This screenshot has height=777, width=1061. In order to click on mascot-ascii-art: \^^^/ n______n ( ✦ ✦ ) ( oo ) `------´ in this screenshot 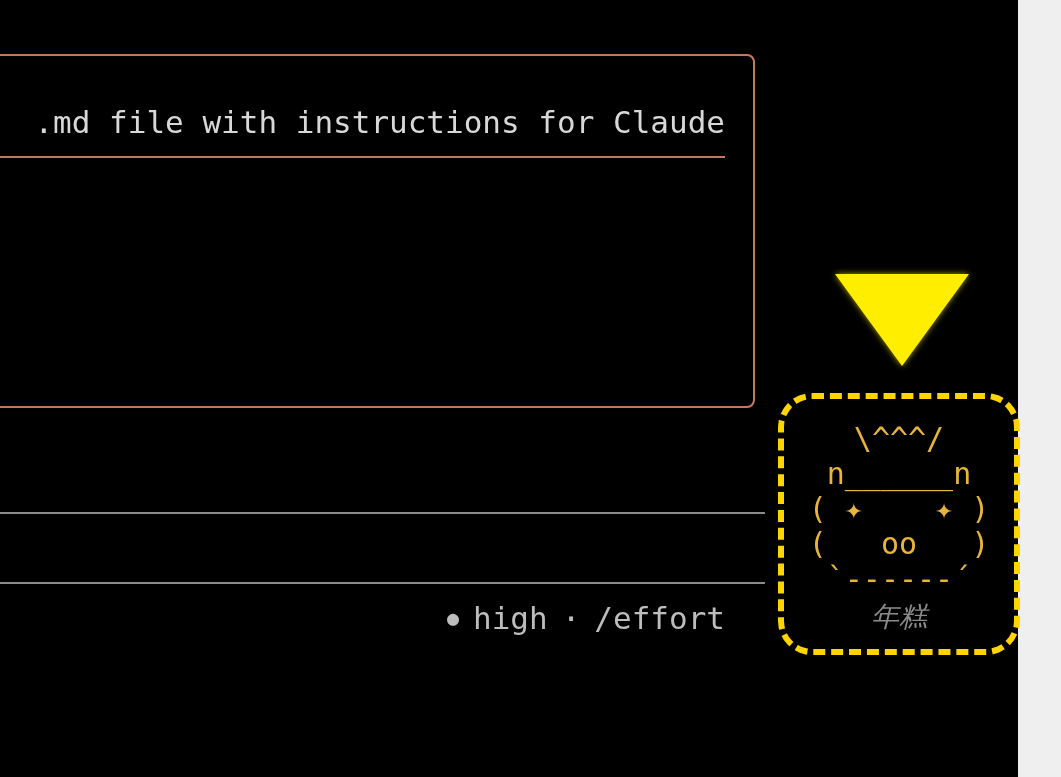, I will do `click(899, 508)`.